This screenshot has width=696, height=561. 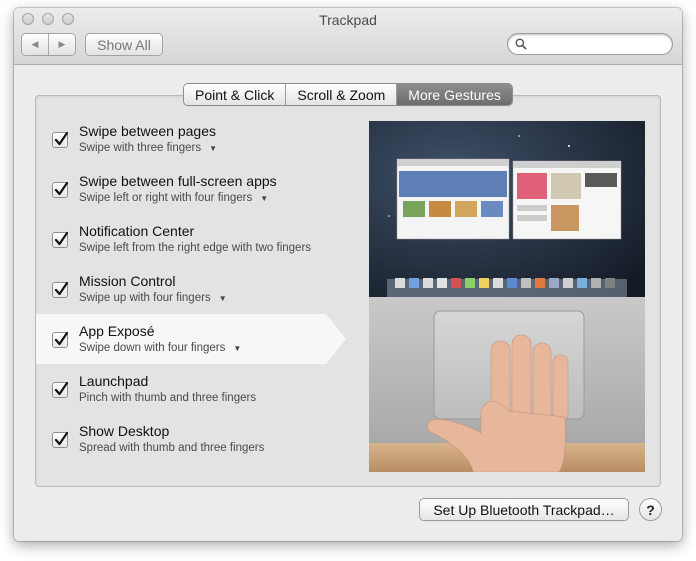 I want to click on gesture-description-text: Spread with thumb and three fingers, so click(x=172, y=448).